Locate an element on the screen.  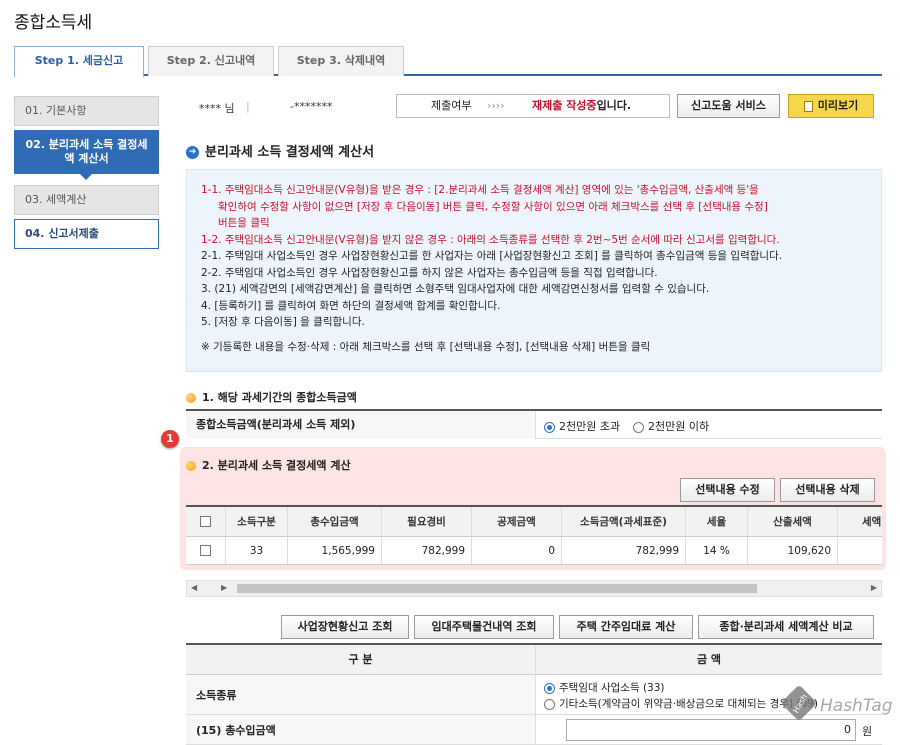
submission-status-box: 제출여부 ›››› 재제출 작성중입니다. is located at coordinates (533, 106).